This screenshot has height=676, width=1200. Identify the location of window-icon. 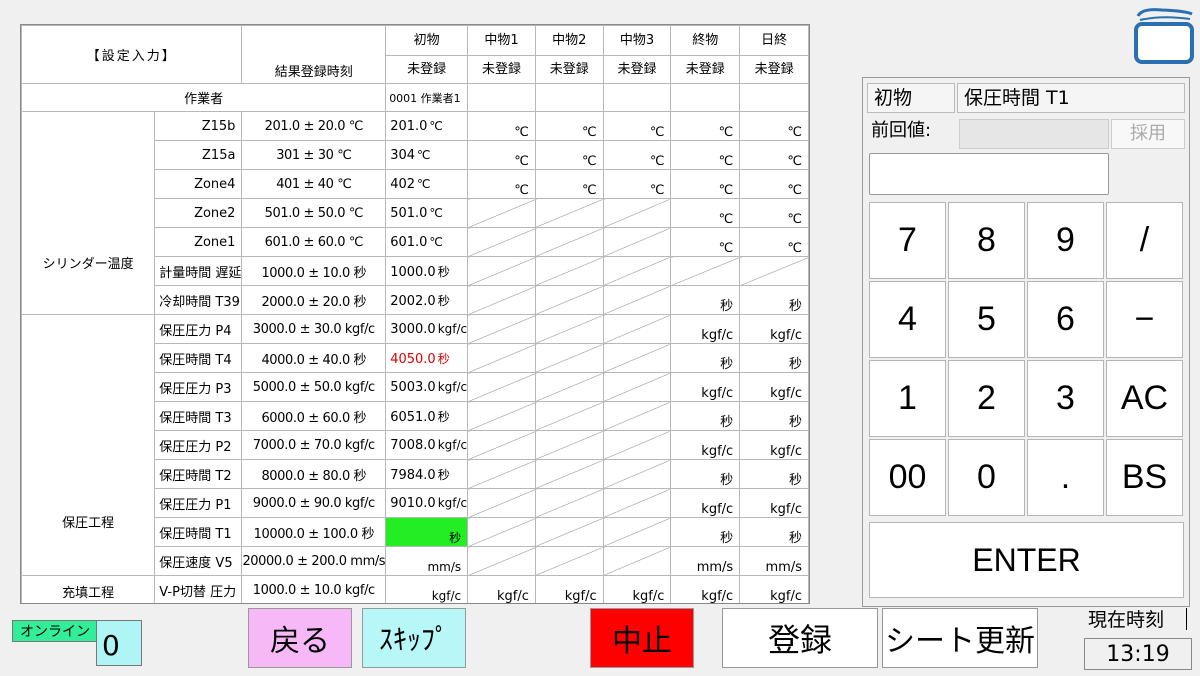
(1164, 35).